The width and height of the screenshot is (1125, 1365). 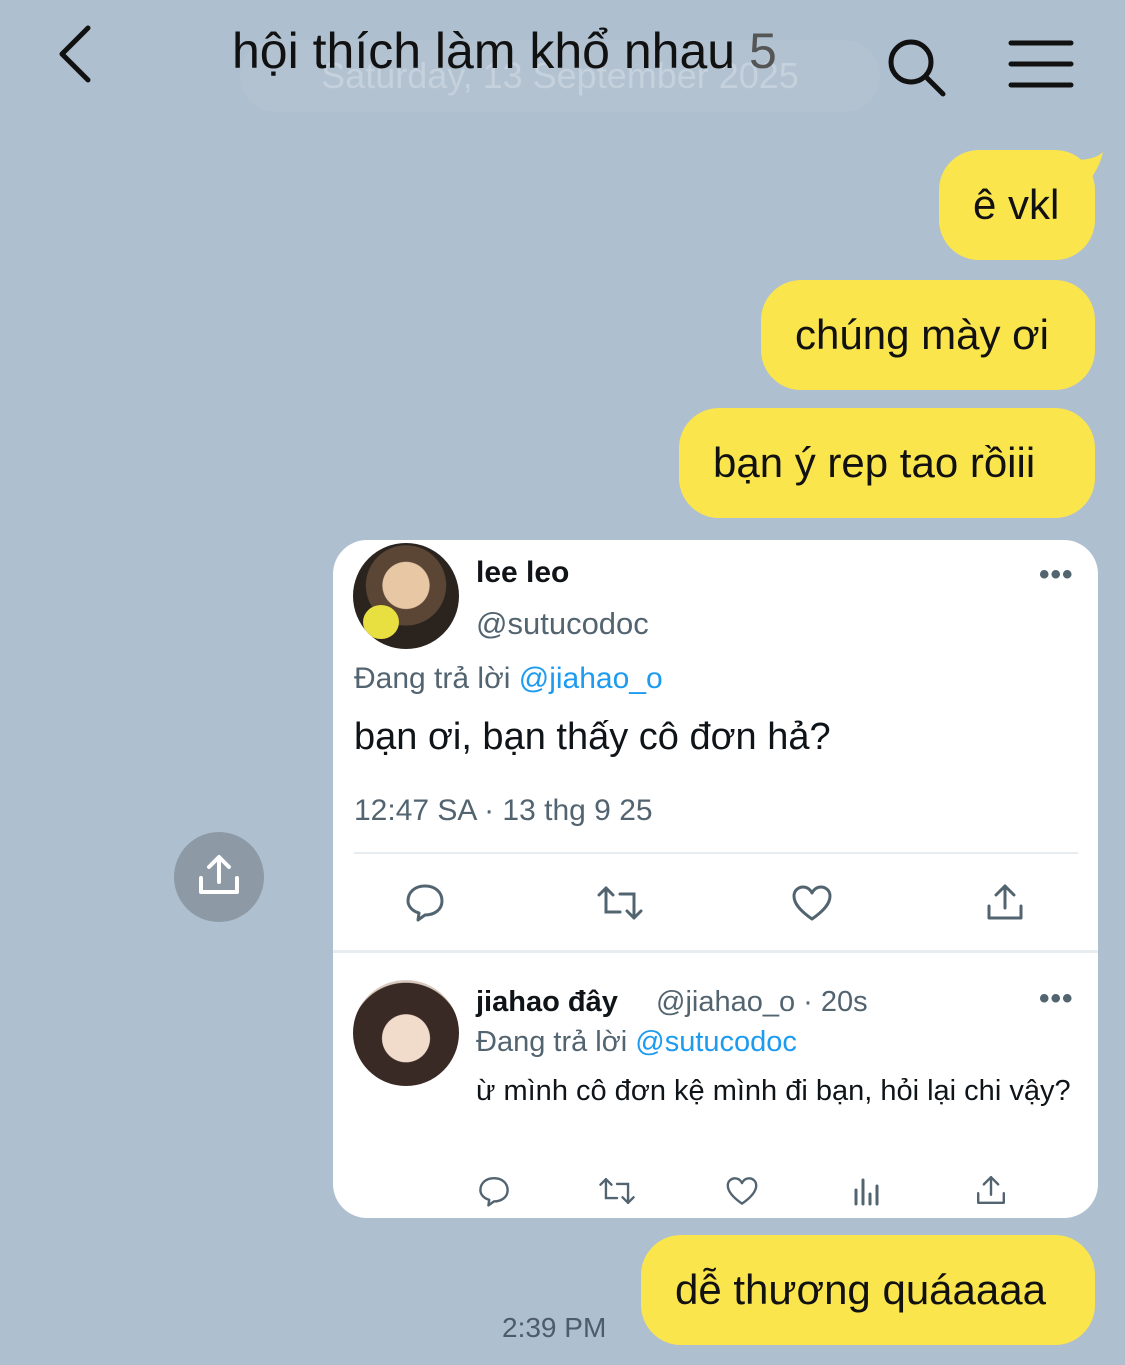 I want to click on replying-to-handle: @jiahao_o, so click(x=590, y=678).